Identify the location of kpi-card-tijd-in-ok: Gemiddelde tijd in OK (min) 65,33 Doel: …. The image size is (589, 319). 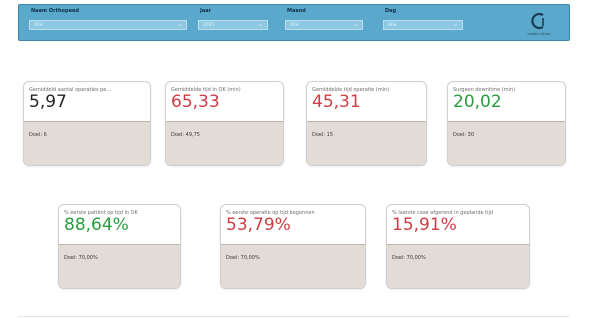
(224, 123).